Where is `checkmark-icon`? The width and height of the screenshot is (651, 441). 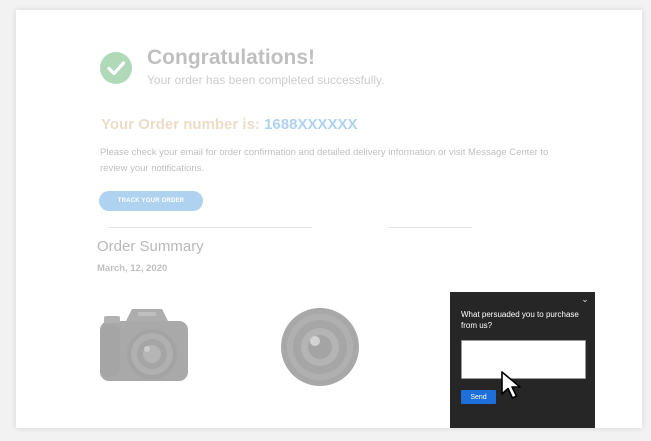 checkmark-icon is located at coordinates (116, 68).